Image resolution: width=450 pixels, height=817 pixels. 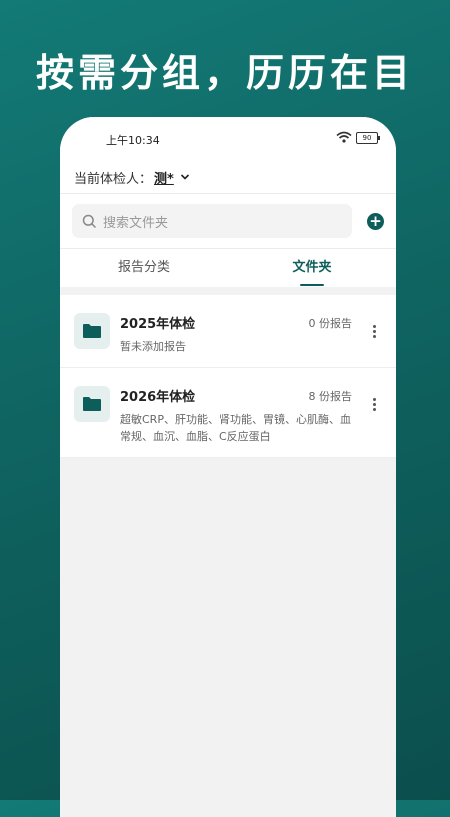 I want to click on promo-headline: 按需分组，历历在目, so click(x=224, y=73).